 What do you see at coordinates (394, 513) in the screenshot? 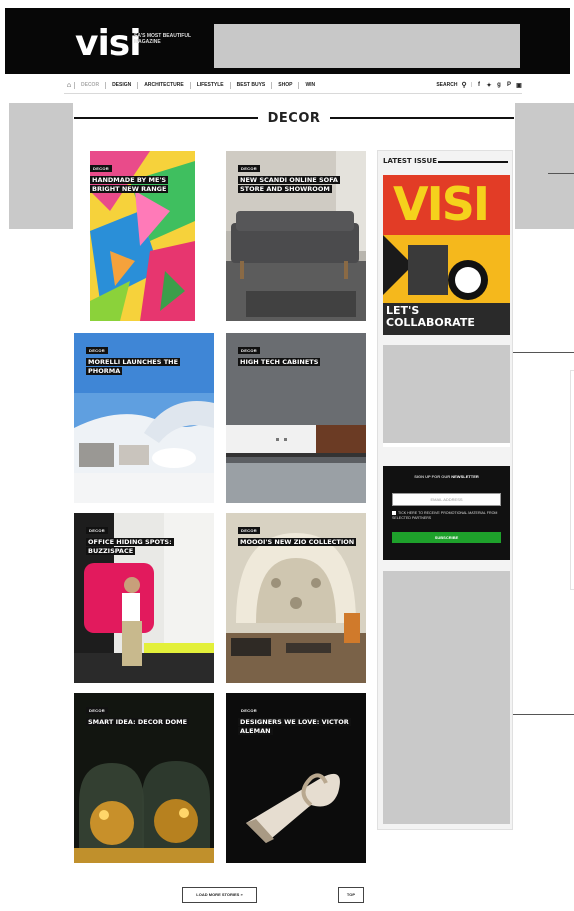
I see `checkbox-icon` at bounding box center [394, 513].